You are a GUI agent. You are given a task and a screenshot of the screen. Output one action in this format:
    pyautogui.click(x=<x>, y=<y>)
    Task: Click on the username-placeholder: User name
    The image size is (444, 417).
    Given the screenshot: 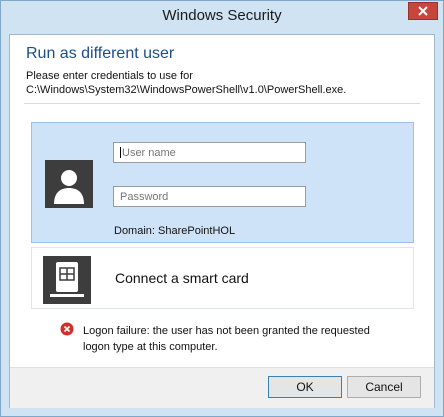 What is the action you would take?
    pyautogui.click(x=149, y=153)
    